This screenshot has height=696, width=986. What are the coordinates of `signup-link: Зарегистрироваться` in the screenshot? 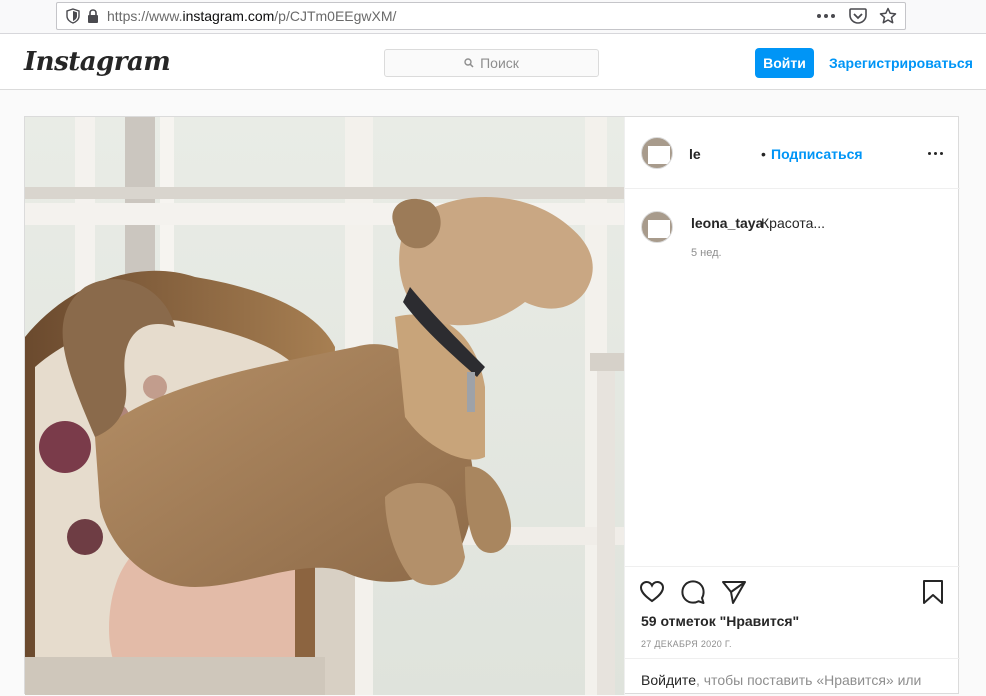 It's located at (901, 63).